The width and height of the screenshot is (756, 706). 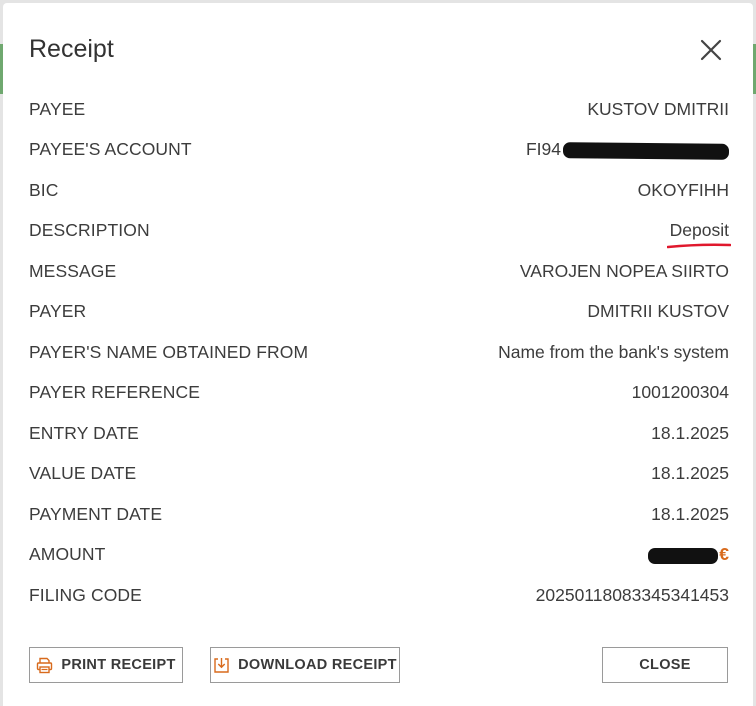 I want to click on detail-row-payer-reference: PAYER REFERENCE 1001200304, so click(x=379, y=393).